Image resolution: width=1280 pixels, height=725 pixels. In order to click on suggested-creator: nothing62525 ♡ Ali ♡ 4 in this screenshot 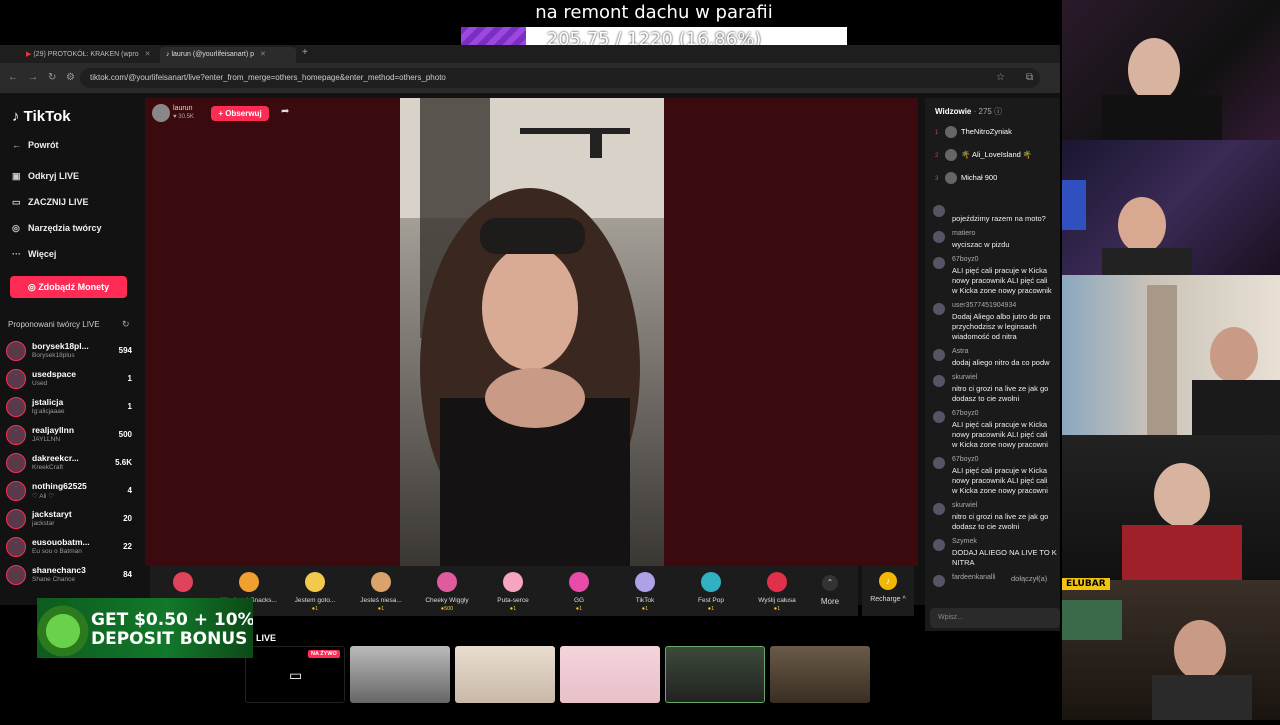, I will do `click(70, 491)`.